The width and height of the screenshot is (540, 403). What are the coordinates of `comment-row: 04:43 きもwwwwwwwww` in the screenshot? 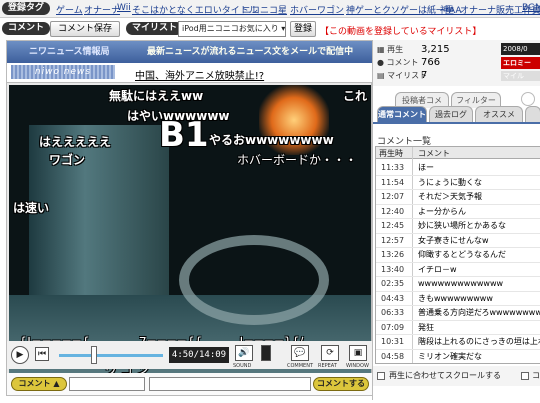 It's located at (458, 298).